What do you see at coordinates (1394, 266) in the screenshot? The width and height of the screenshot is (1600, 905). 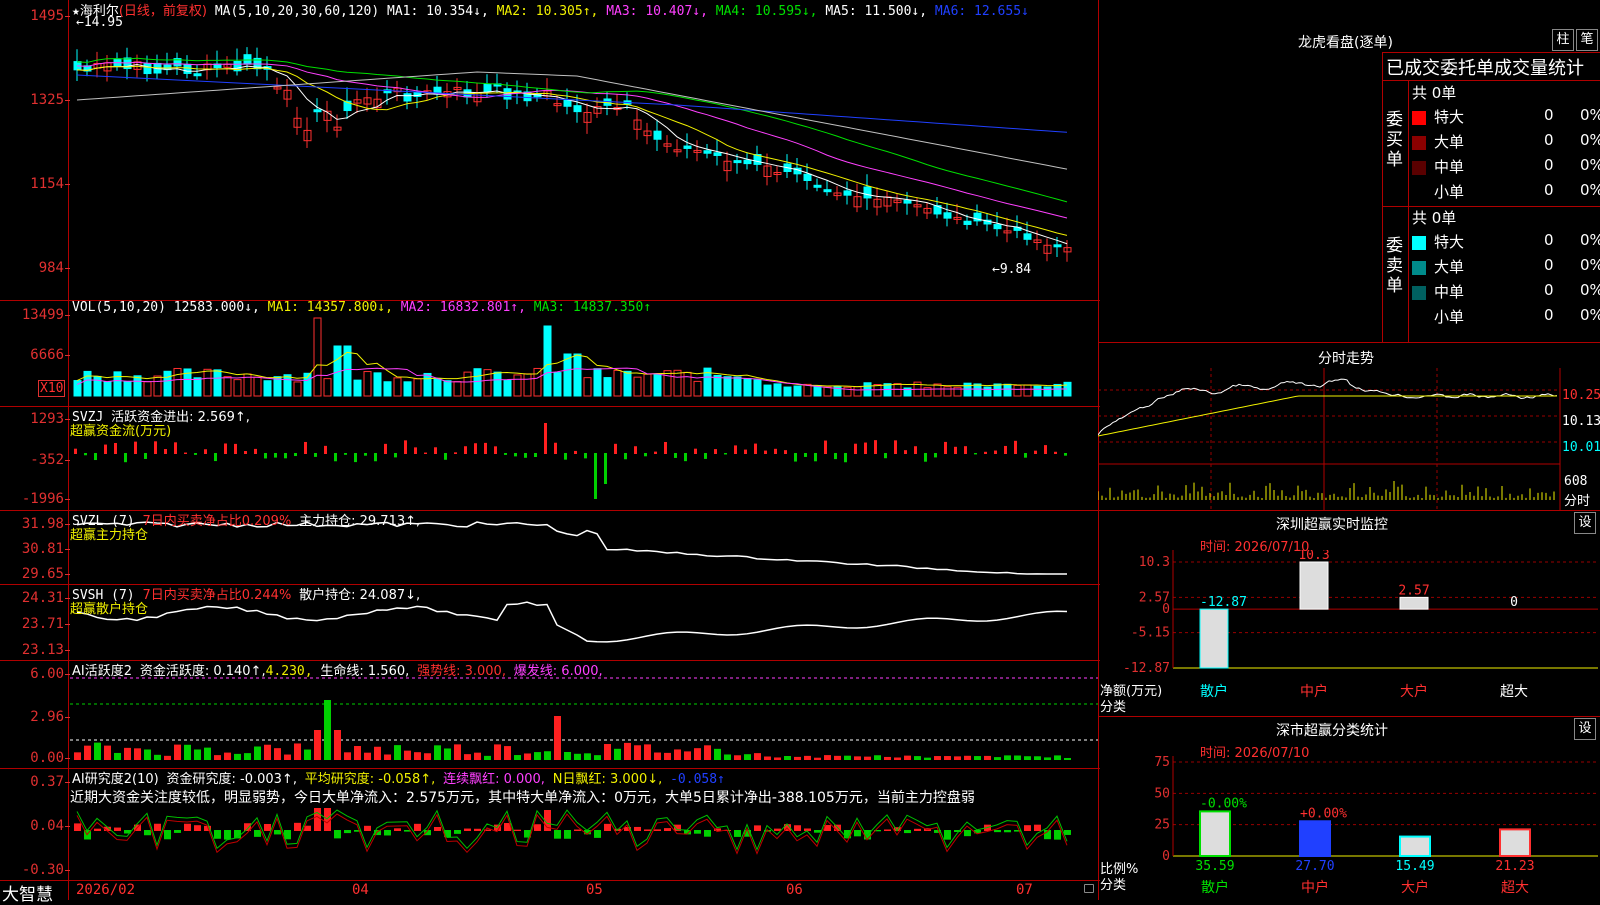 I see `sell-side-label: 委卖单` at bounding box center [1394, 266].